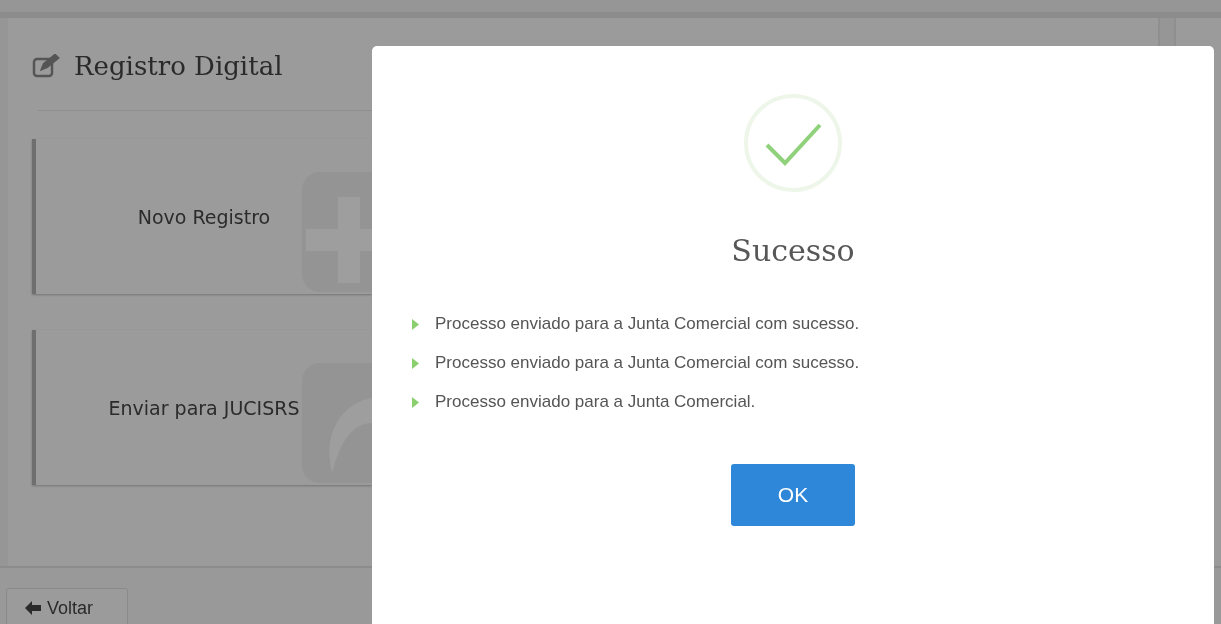  I want to click on arrow-left-icon, so click(33, 608).